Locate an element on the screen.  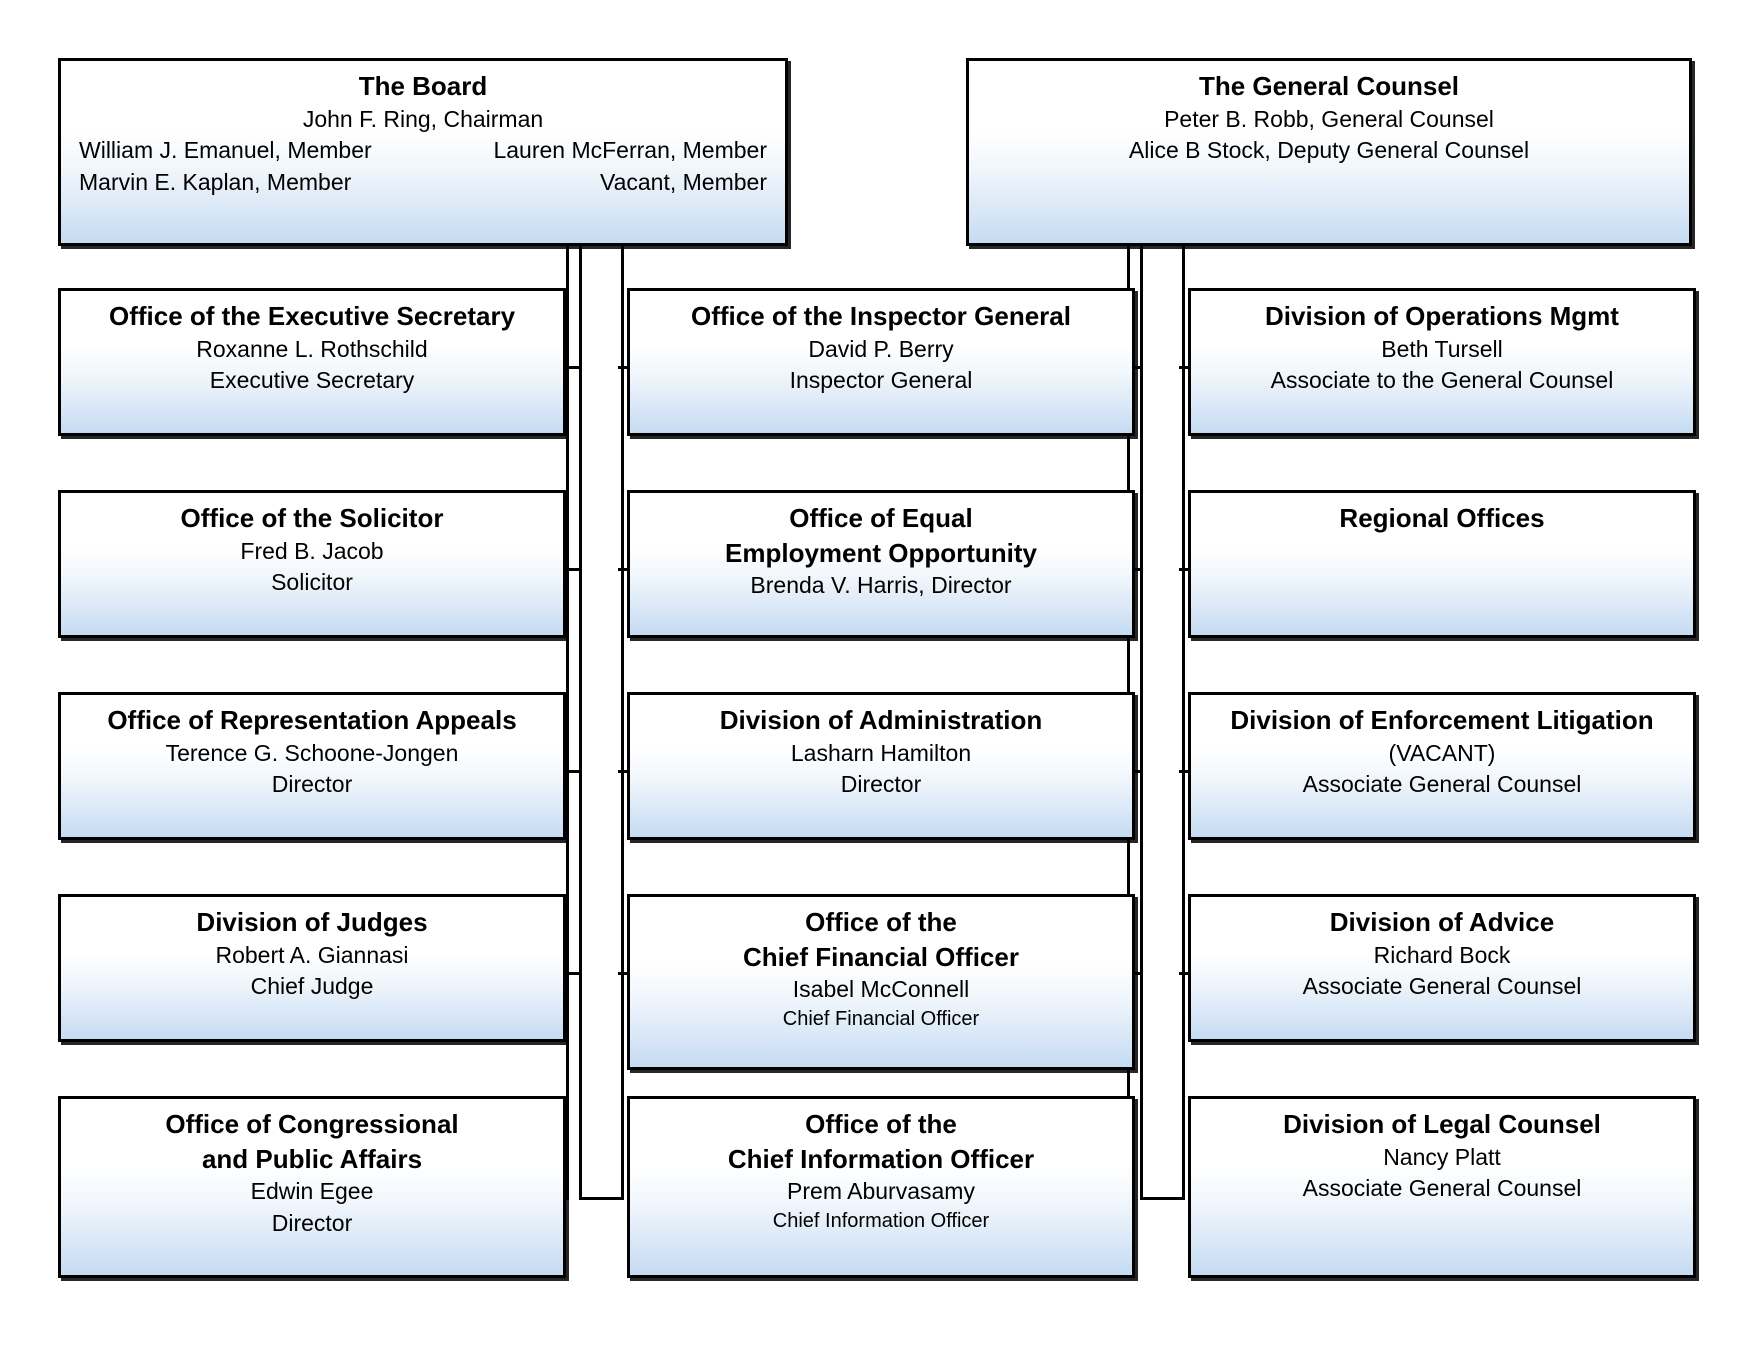
box-title: Office of the Solicitor is located at coordinates (312, 518).